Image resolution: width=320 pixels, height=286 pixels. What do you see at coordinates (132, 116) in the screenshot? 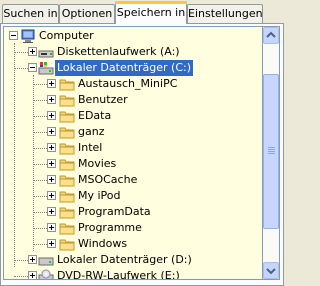
I see `tree-node-folder: EData` at bounding box center [132, 116].